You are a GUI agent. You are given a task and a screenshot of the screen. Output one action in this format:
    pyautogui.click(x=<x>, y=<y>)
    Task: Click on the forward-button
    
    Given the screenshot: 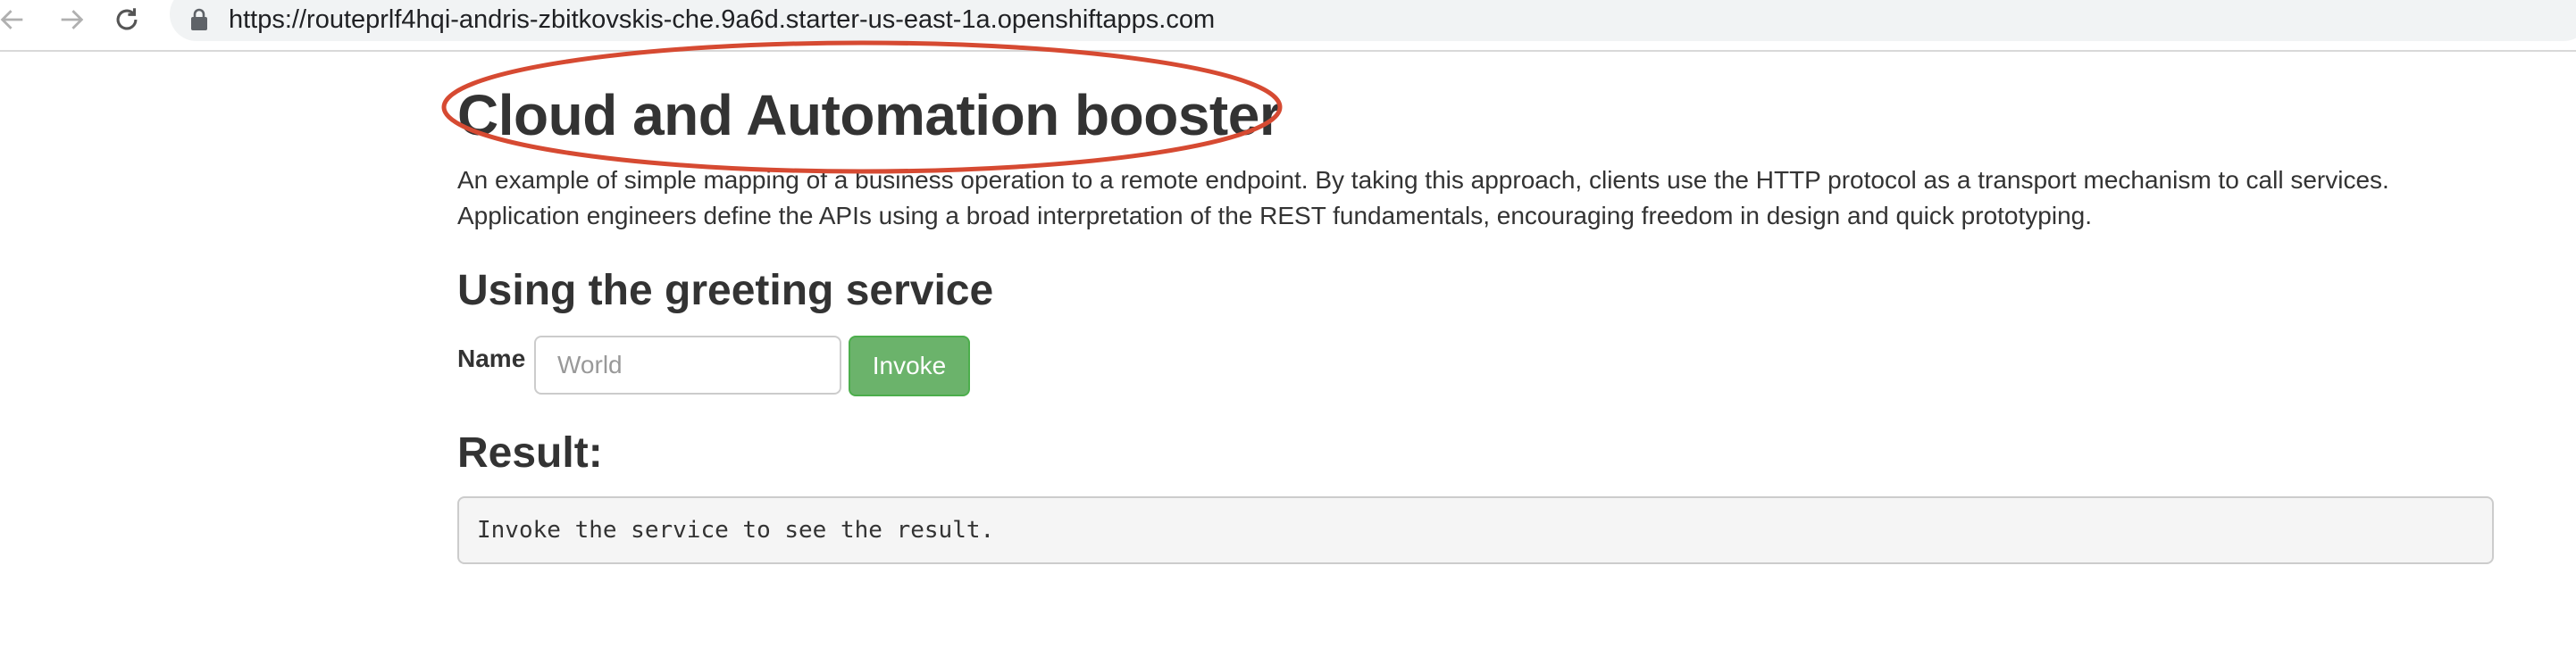 What is the action you would take?
    pyautogui.click(x=72, y=20)
    